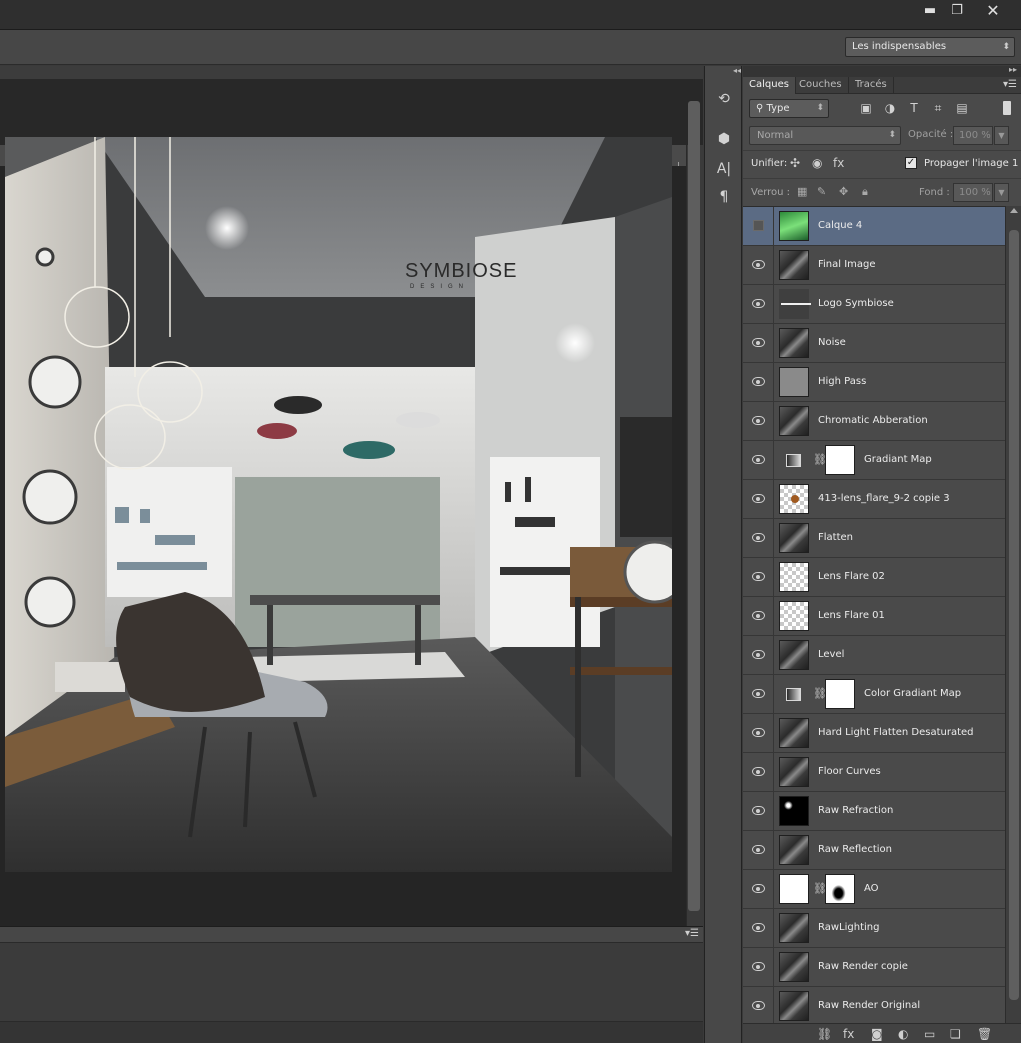 The width and height of the screenshot is (1021, 1043). What do you see at coordinates (874, 1005) in the screenshot?
I see `layer-row: Raw Render Original` at bounding box center [874, 1005].